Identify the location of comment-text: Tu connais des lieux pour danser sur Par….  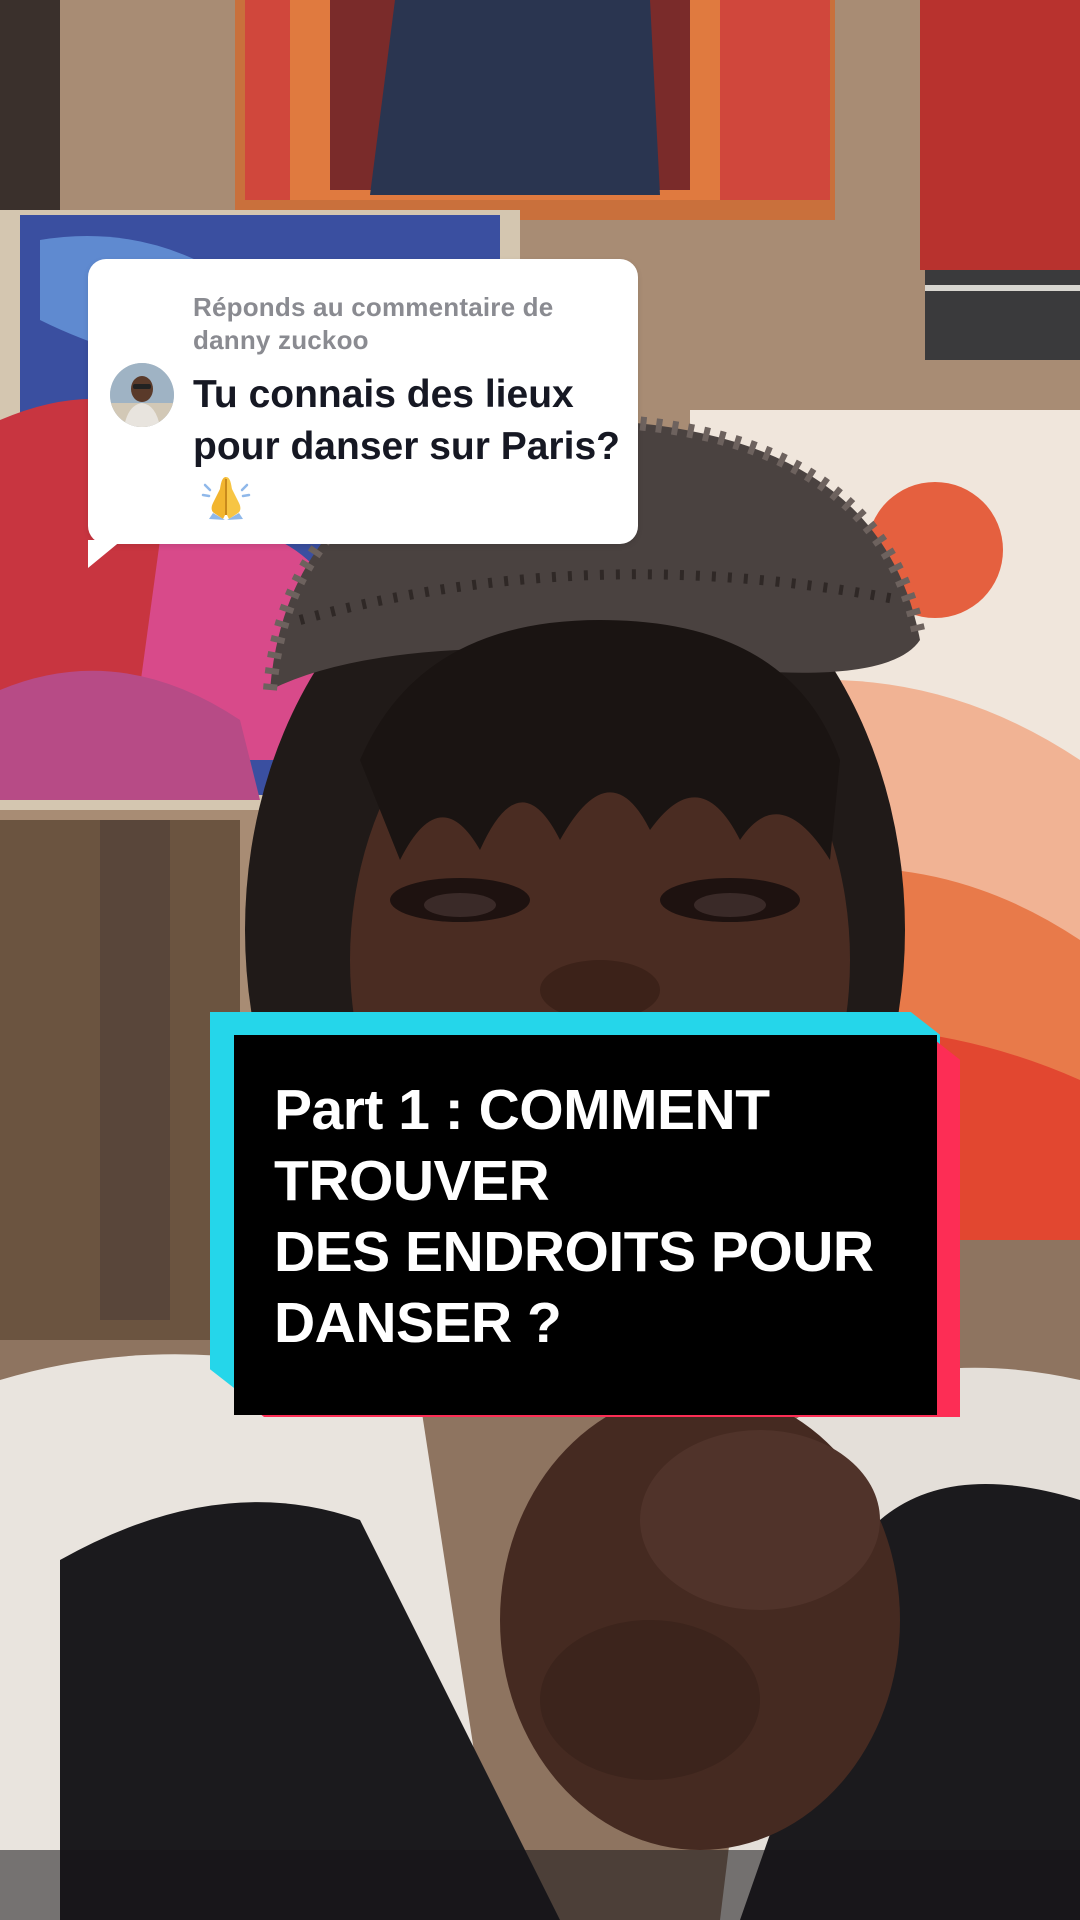
(406, 420).